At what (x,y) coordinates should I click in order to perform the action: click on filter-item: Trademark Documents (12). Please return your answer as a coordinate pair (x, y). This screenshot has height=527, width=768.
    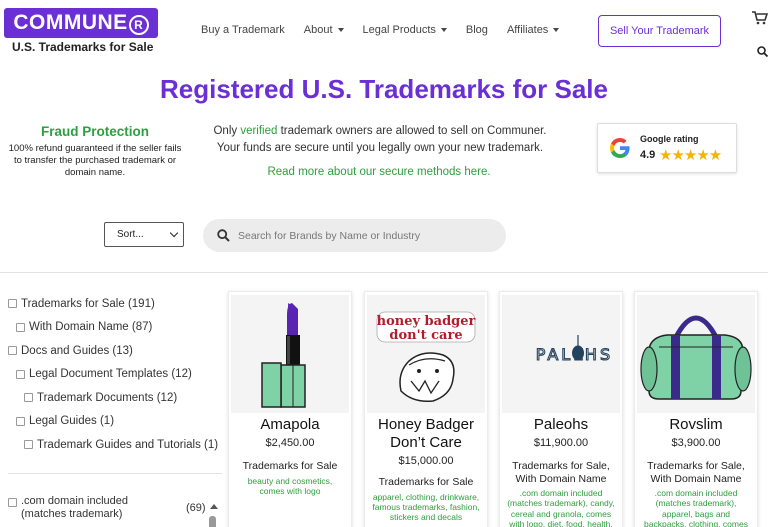
    Looking at the image, I should click on (115, 398).